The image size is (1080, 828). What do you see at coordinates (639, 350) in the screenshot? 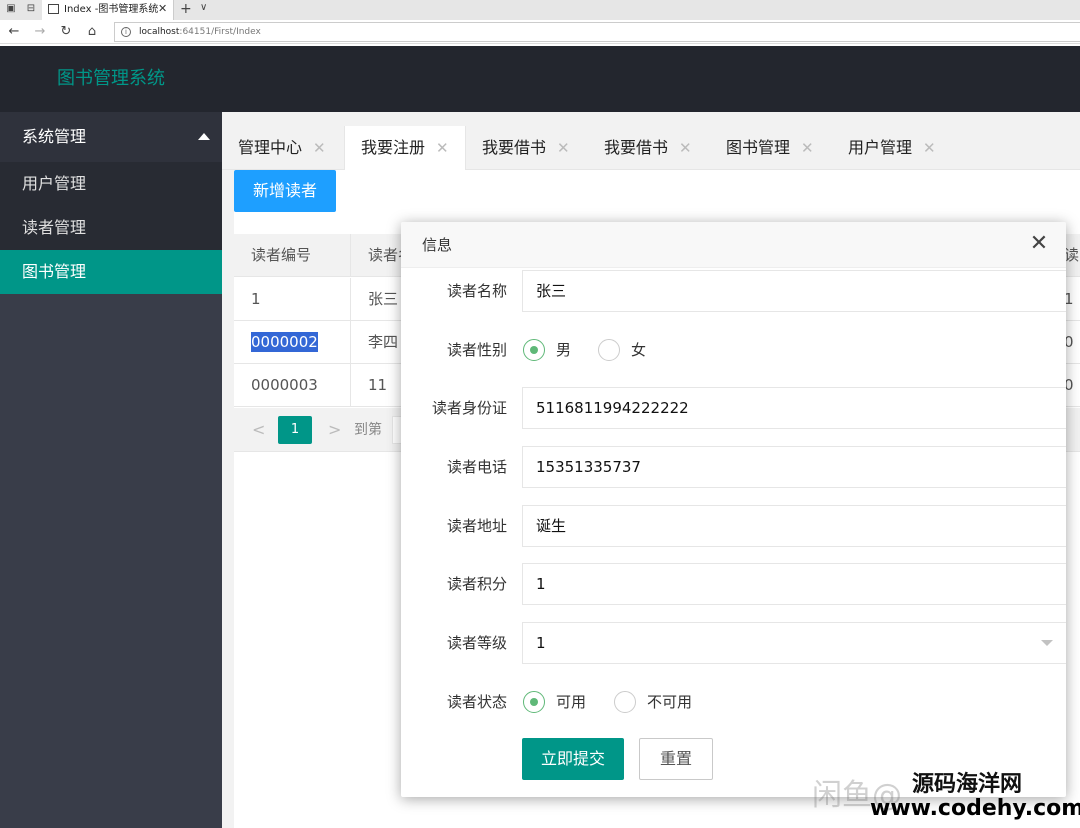
I see `radio-label: 女` at bounding box center [639, 350].